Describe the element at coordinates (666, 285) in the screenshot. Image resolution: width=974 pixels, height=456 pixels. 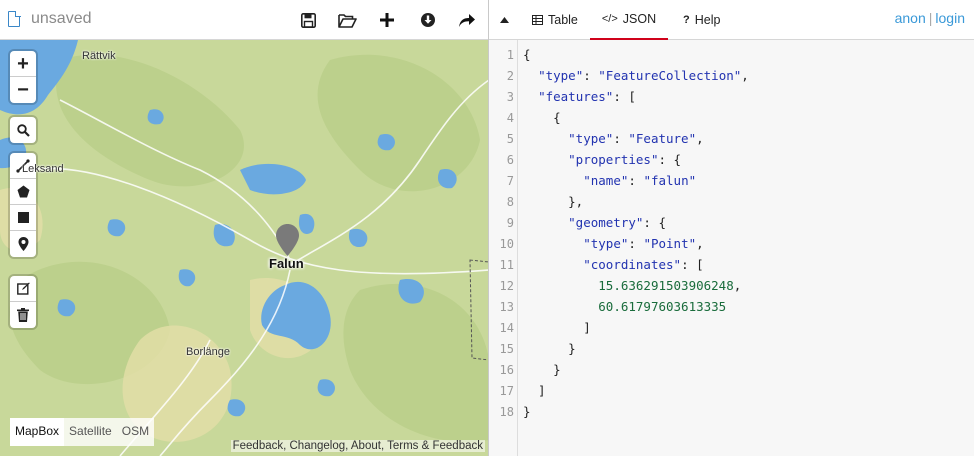
I see `json-number: 15.636291503906248` at that location.